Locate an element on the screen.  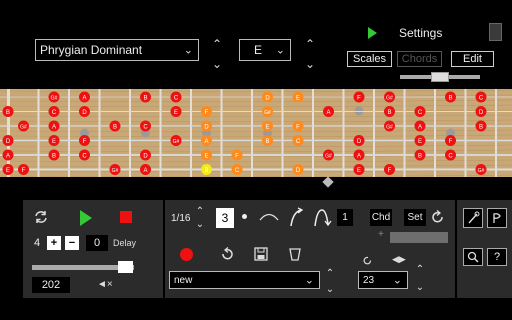
redo-icon is located at coordinates (227, 254).